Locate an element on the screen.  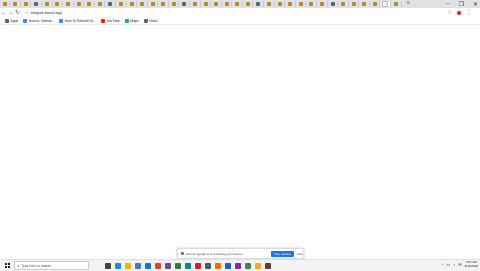
bookmark-label: Apps is located at coordinates (14, 20).